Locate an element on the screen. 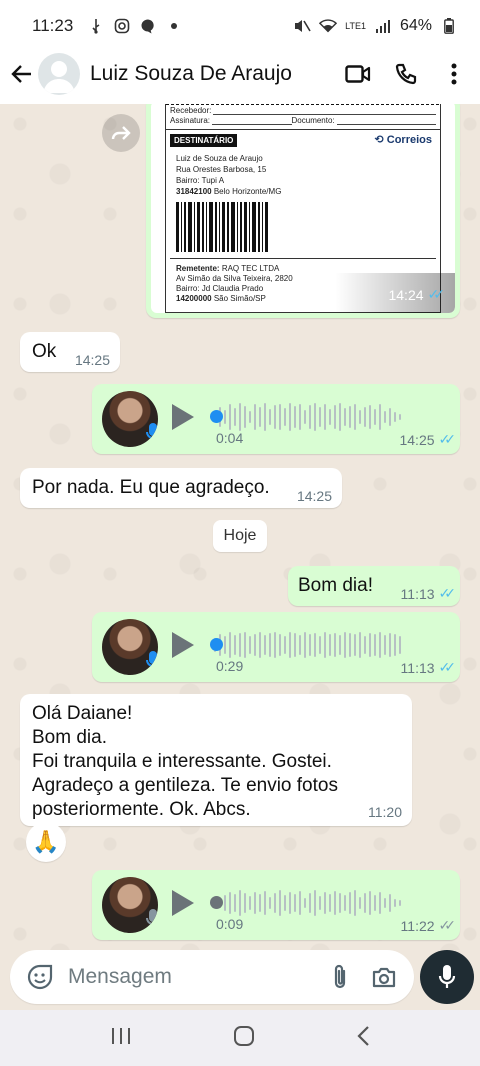 Image resolution: width=480 pixels, height=1066 pixels. message-line: Agradeço a gentileza. Te envio fotos is located at coordinates (185, 785).